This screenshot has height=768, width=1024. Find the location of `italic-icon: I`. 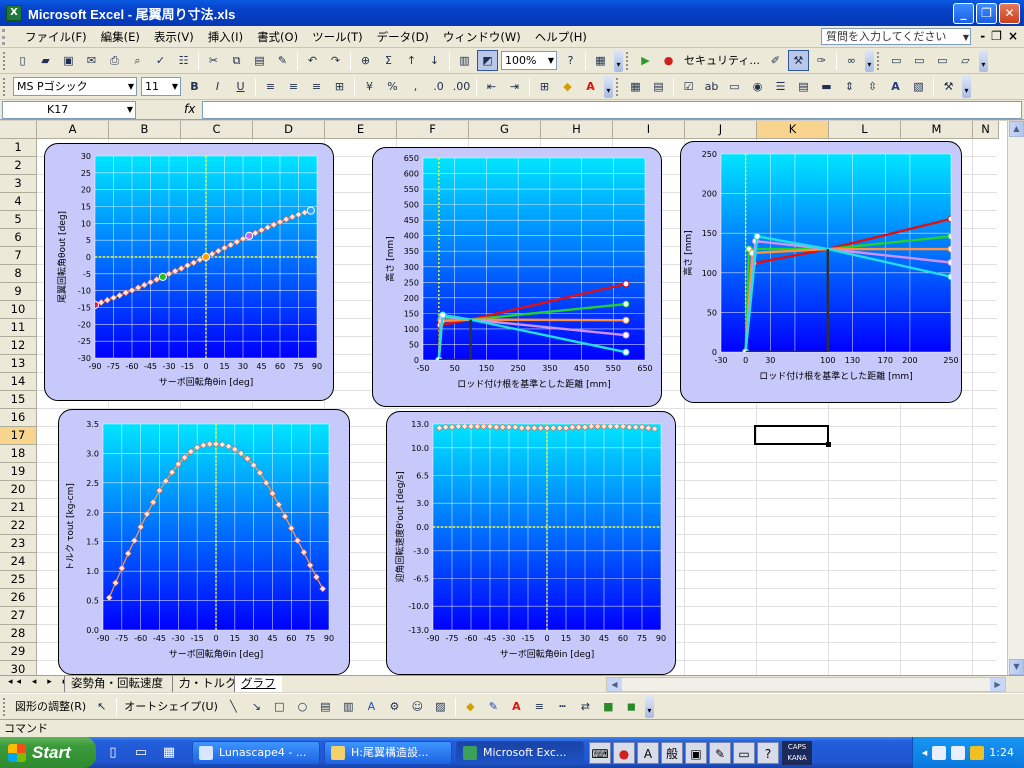

italic-icon: I is located at coordinates (217, 86).